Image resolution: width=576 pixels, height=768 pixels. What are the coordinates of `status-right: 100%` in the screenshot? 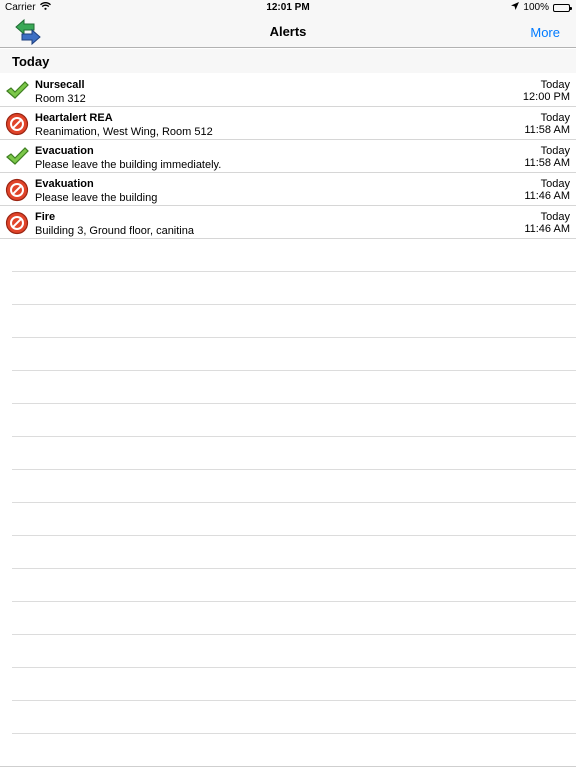 It's located at (541, 7).